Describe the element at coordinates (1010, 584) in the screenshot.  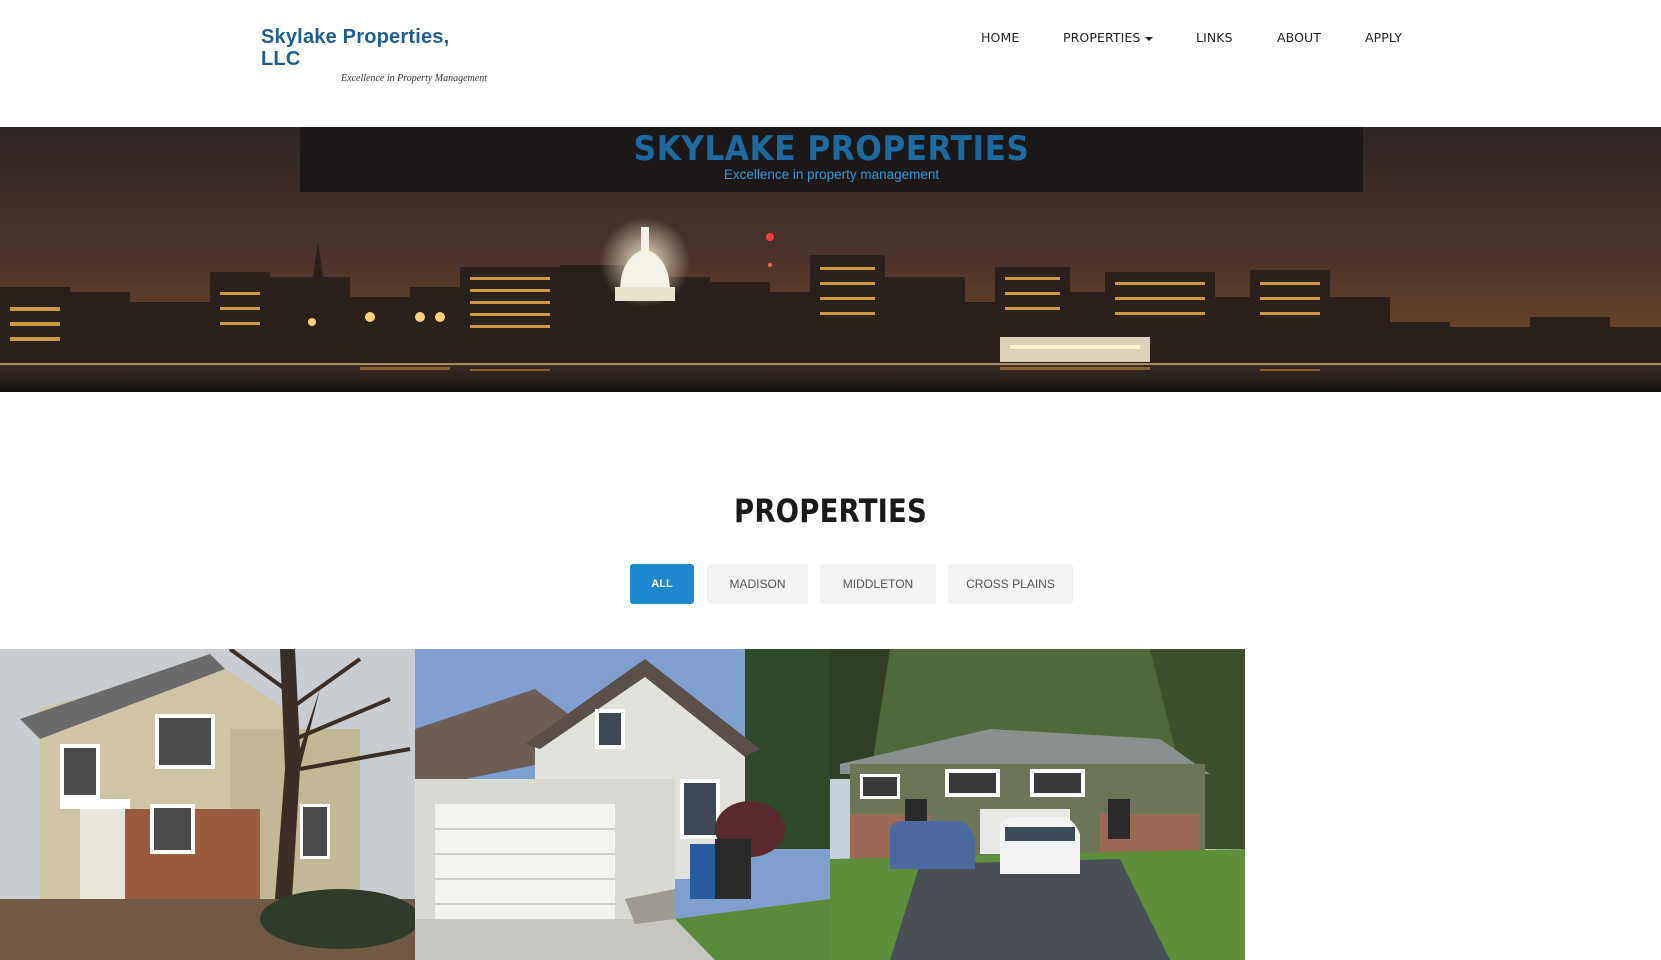
I see `filter-cross-plains-button: CROSS PLAINS` at that location.